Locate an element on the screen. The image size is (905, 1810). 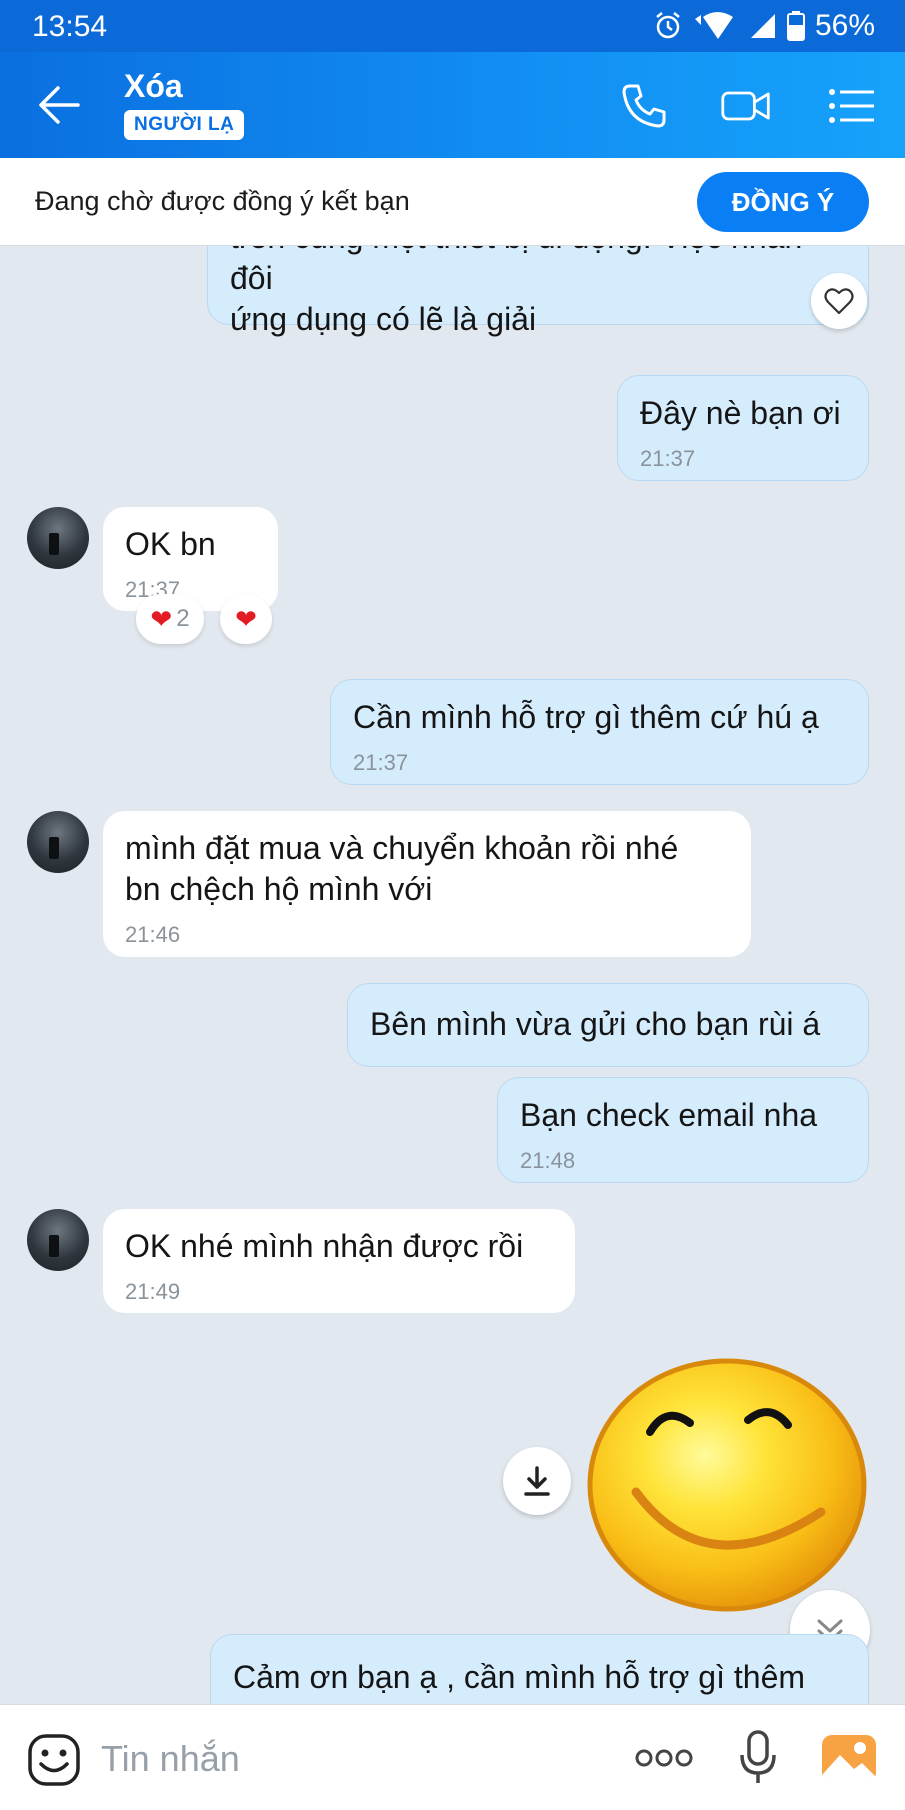
message-text-line-2: bn chệch hộ mình với is located at coordinates (279, 889).